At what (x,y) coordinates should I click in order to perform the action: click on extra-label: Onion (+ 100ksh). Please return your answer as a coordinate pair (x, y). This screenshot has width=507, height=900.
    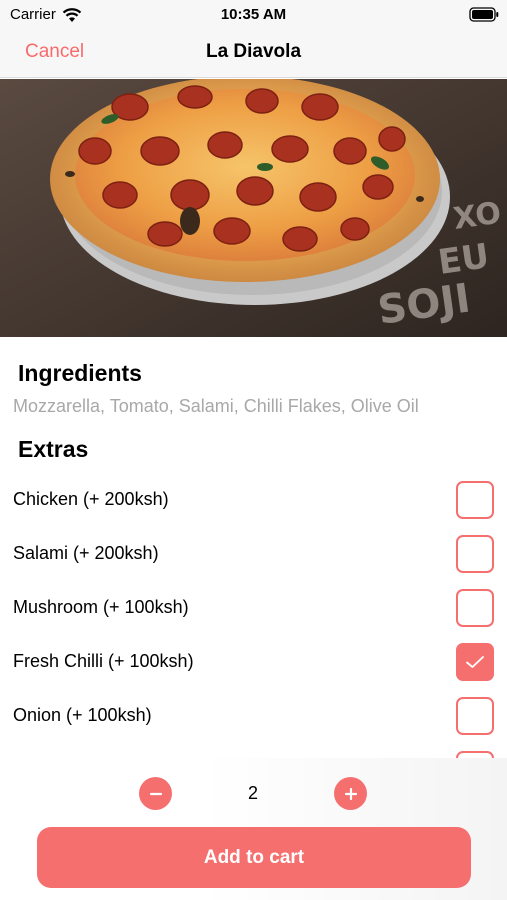
    Looking at the image, I should click on (82, 715).